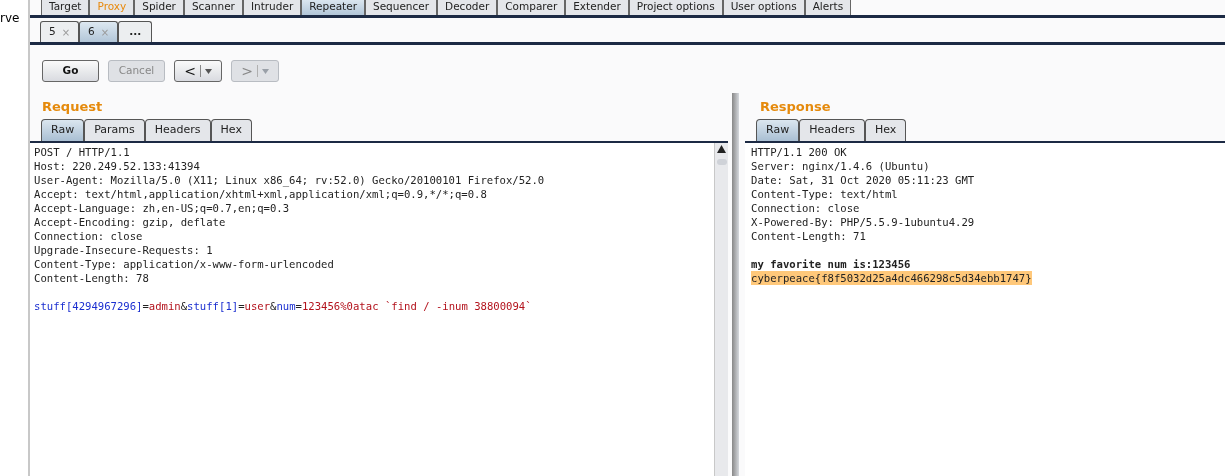  I want to click on panel-title: Response, so click(795, 107).